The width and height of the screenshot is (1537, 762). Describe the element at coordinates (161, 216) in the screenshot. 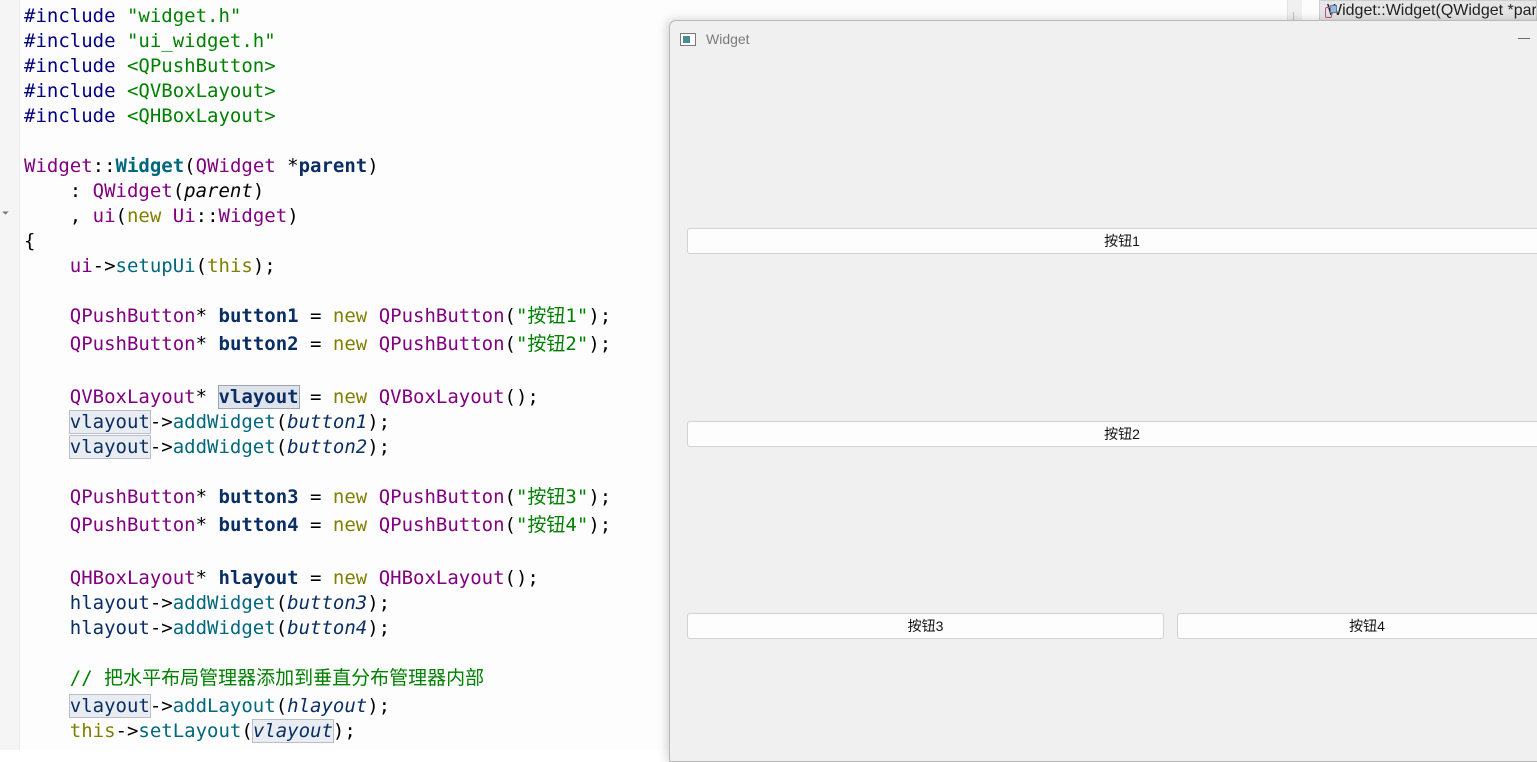

I see `code-line-init-ui: , ui(new Ui::Widget)` at that location.